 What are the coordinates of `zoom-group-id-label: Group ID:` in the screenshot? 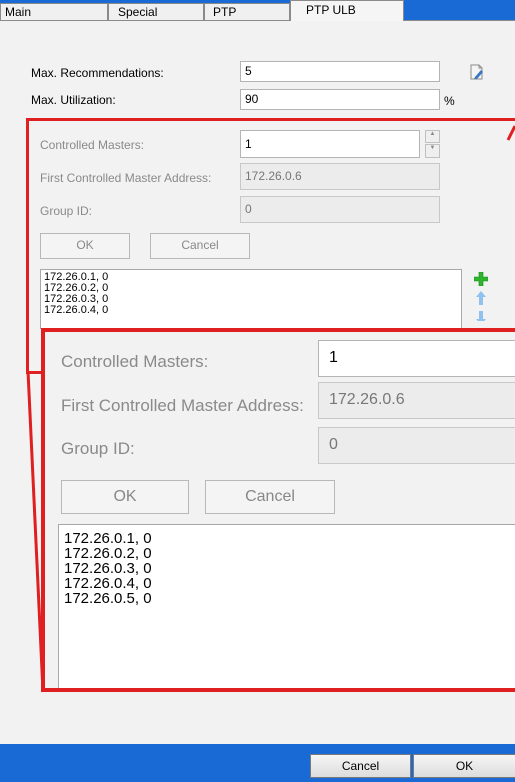 It's located at (98, 448).